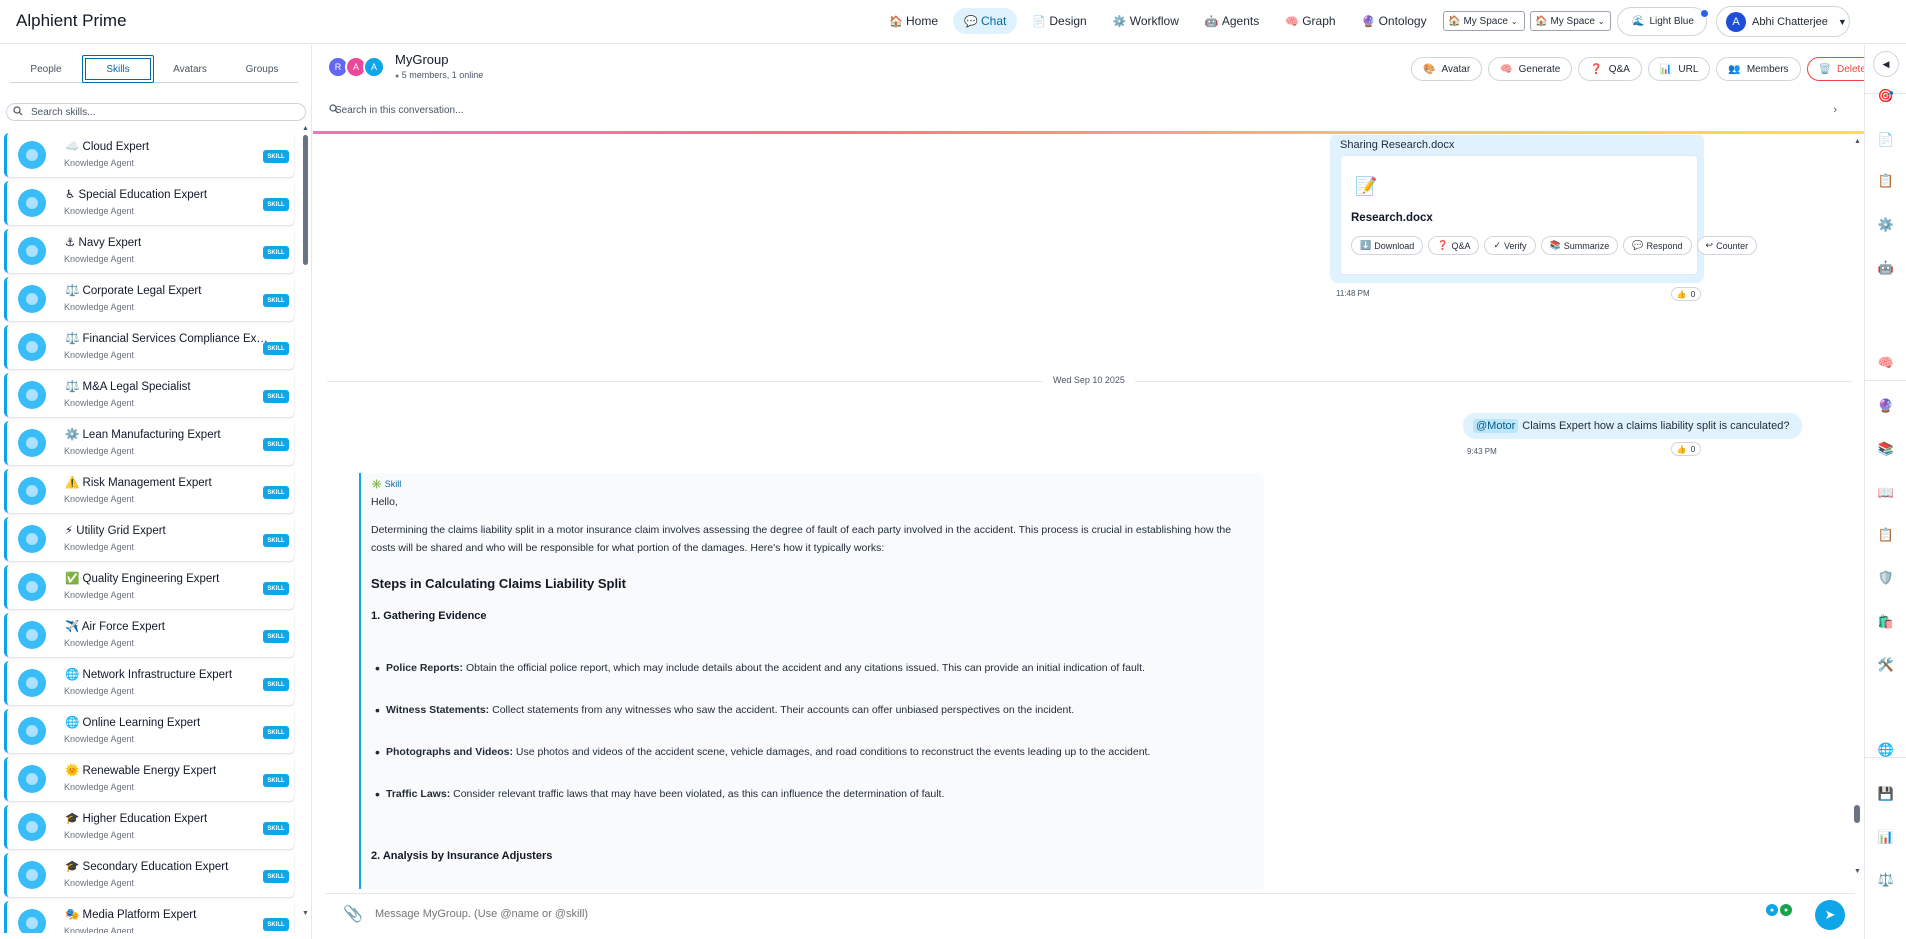 This screenshot has height=939, width=1906. What do you see at coordinates (1886, 96) in the screenshot?
I see `rail-tool-icon: 🎯` at bounding box center [1886, 96].